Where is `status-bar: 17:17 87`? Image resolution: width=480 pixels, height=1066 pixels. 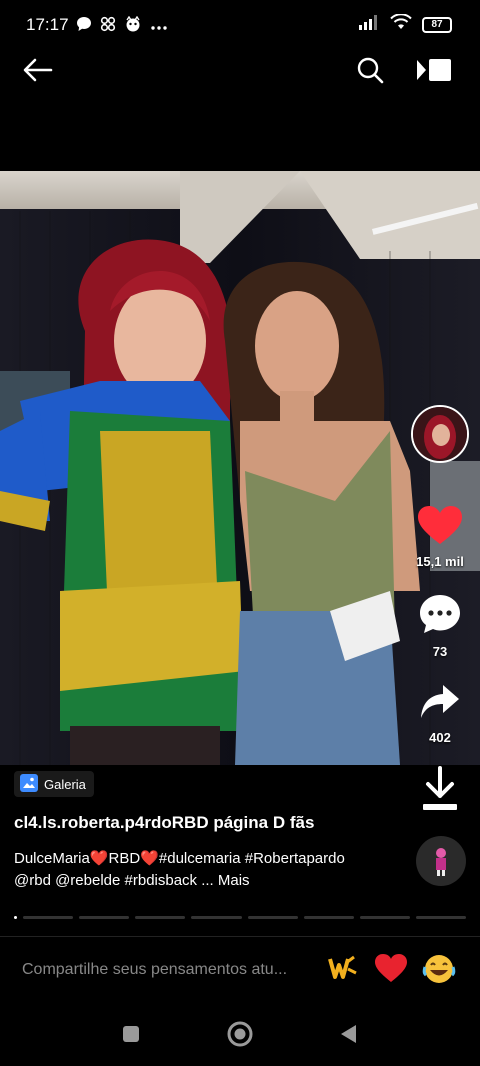 status-bar: 17:17 87 is located at coordinates (240, 25).